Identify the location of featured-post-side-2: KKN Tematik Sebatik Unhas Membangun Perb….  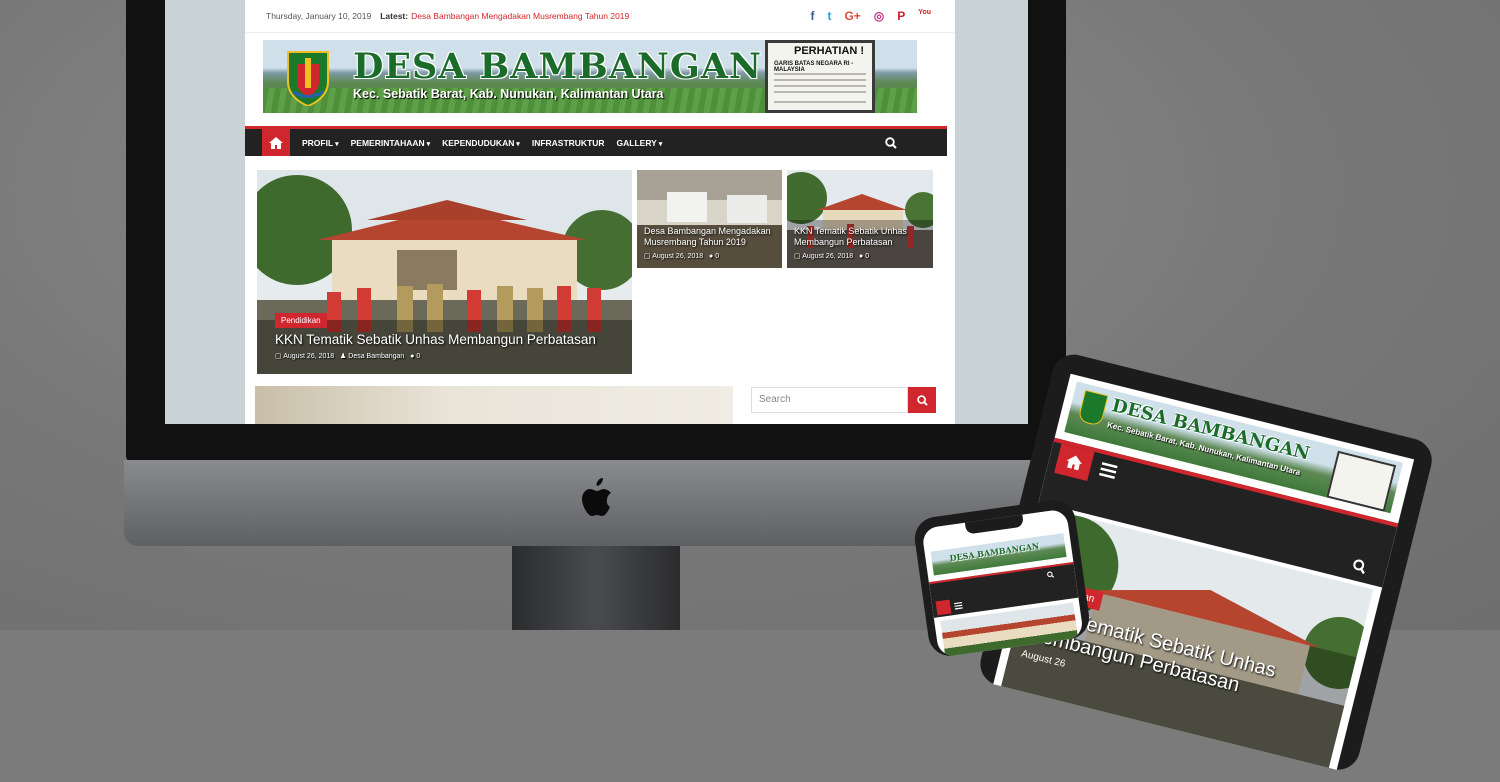
(860, 219).